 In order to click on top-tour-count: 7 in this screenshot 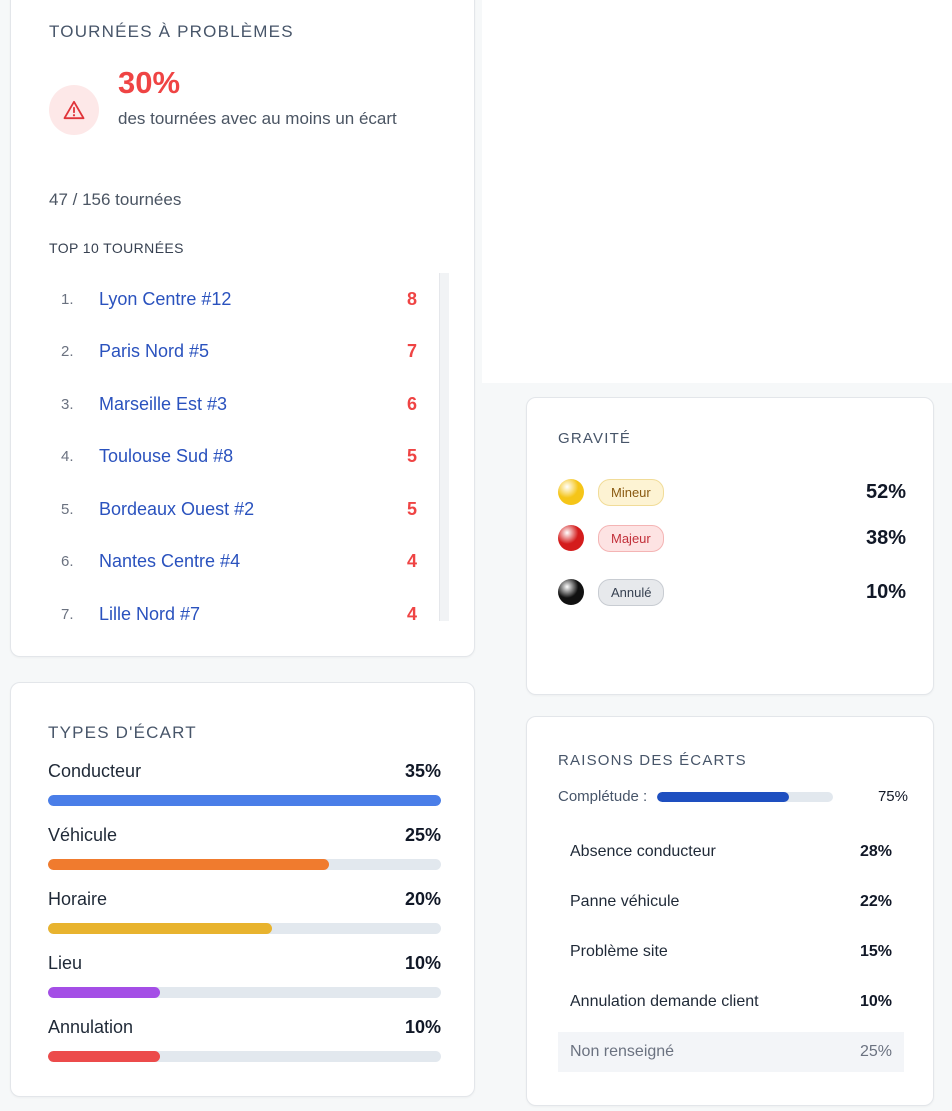, I will do `click(411, 351)`.